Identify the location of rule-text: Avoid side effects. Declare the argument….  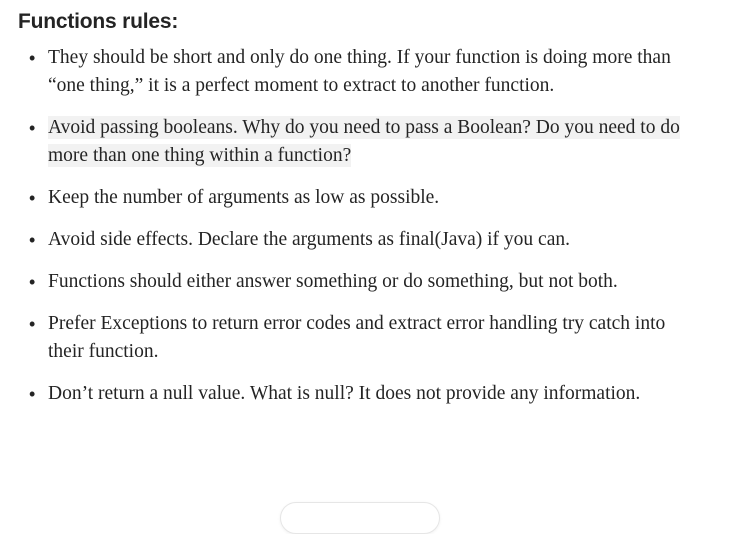
(309, 239).